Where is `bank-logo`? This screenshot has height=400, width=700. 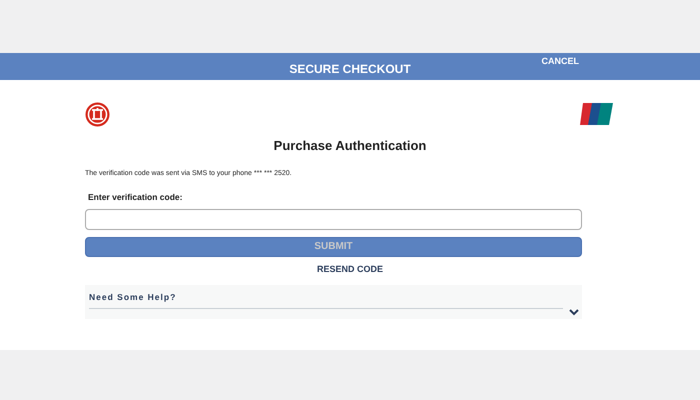
bank-logo is located at coordinates (97, 114).